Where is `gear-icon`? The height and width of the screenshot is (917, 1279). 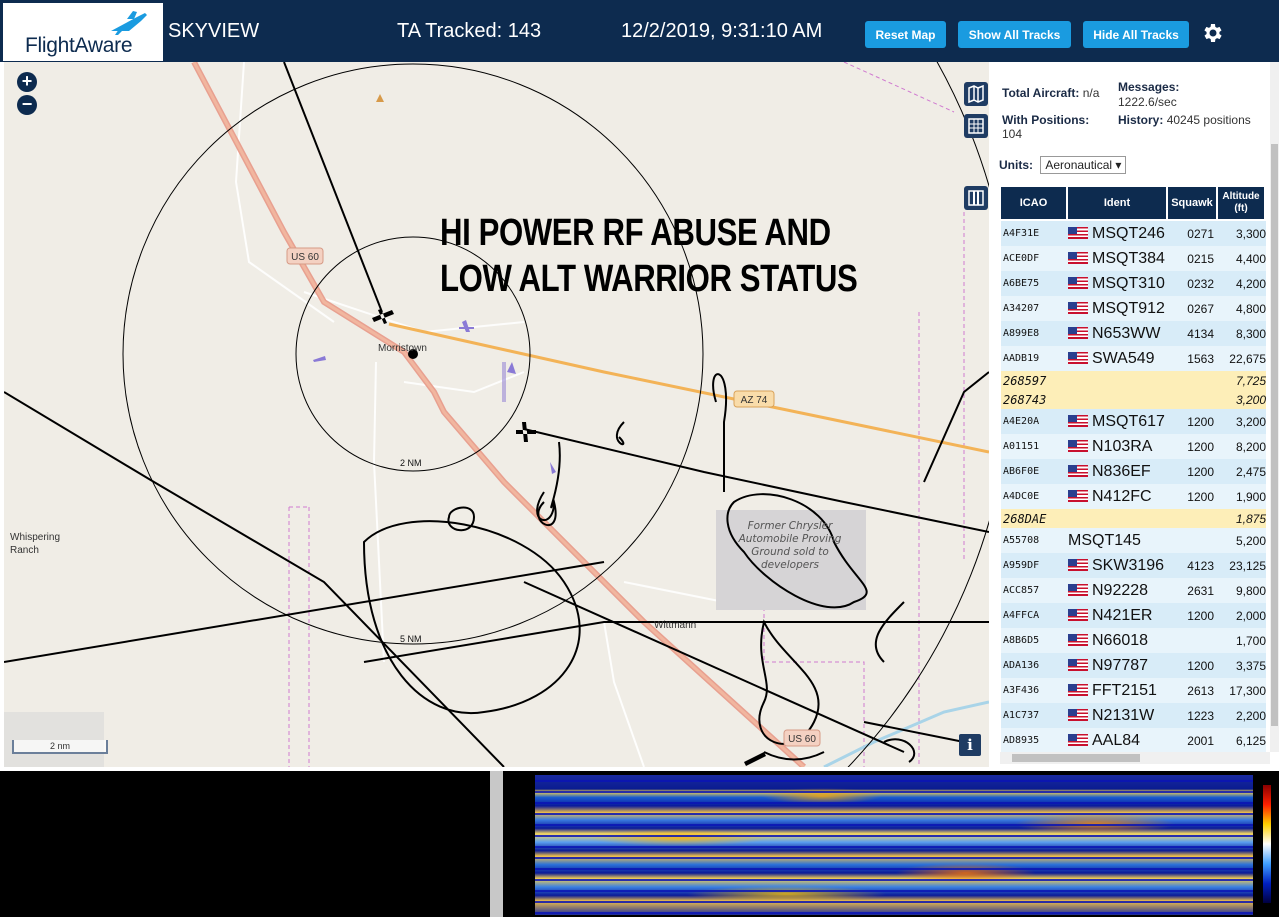
gear-icon is located at coordinates (1212, 33).